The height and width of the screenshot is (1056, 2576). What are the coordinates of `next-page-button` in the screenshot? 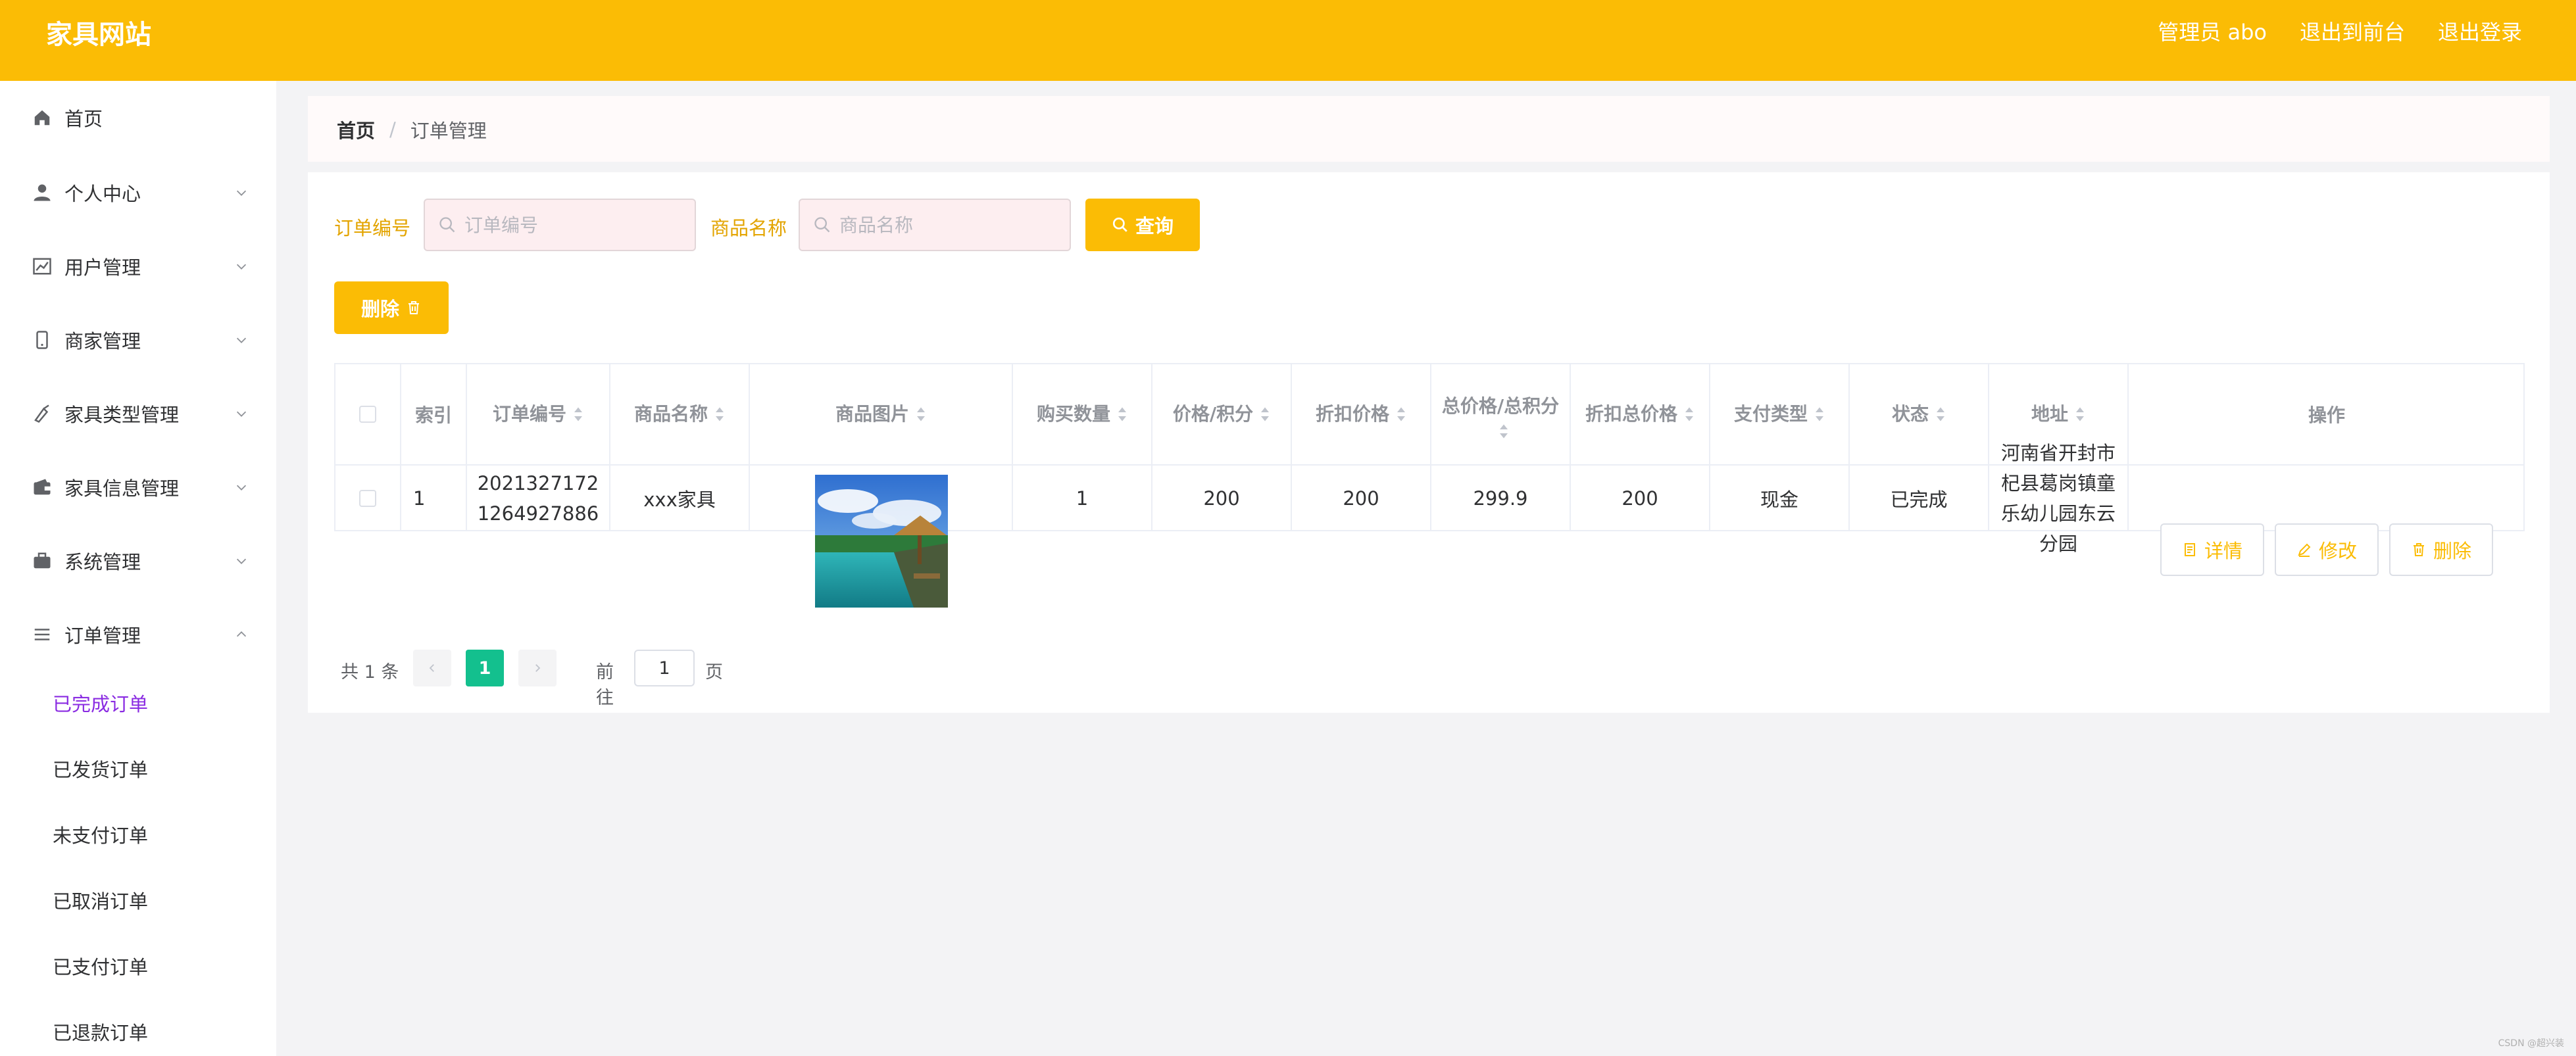 It's located at (537, 668).